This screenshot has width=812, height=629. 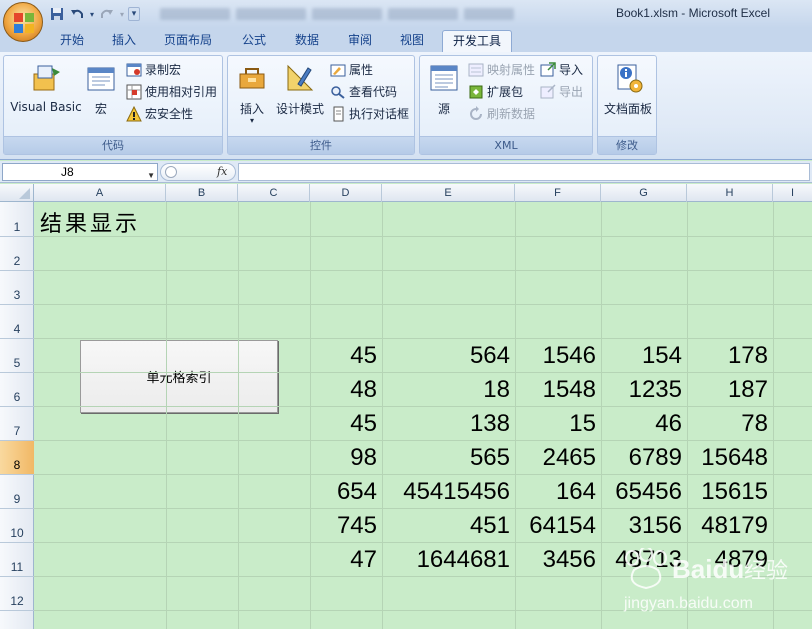 What do you see at coordinates (644, 560) in the screenshot?
I see `data-cell: 48713` at bounding box center [644, 560].